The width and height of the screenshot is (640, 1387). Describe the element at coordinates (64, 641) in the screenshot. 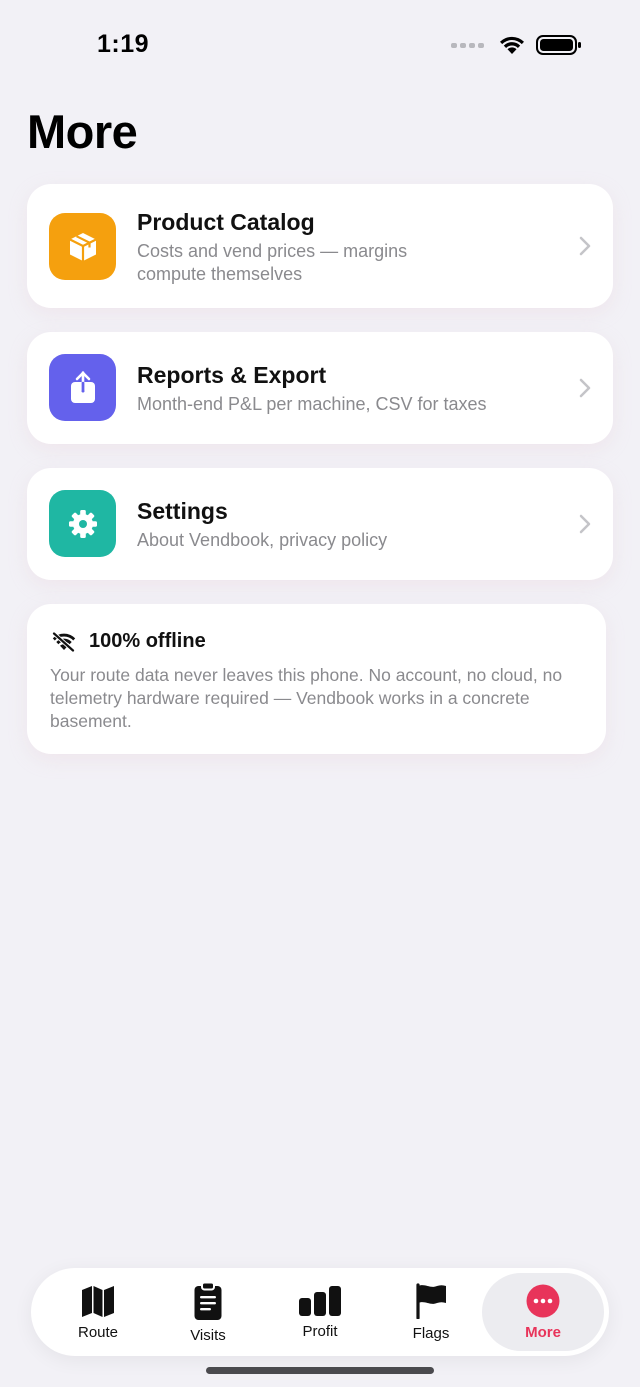

I see `wifi-off-icon` at that location.